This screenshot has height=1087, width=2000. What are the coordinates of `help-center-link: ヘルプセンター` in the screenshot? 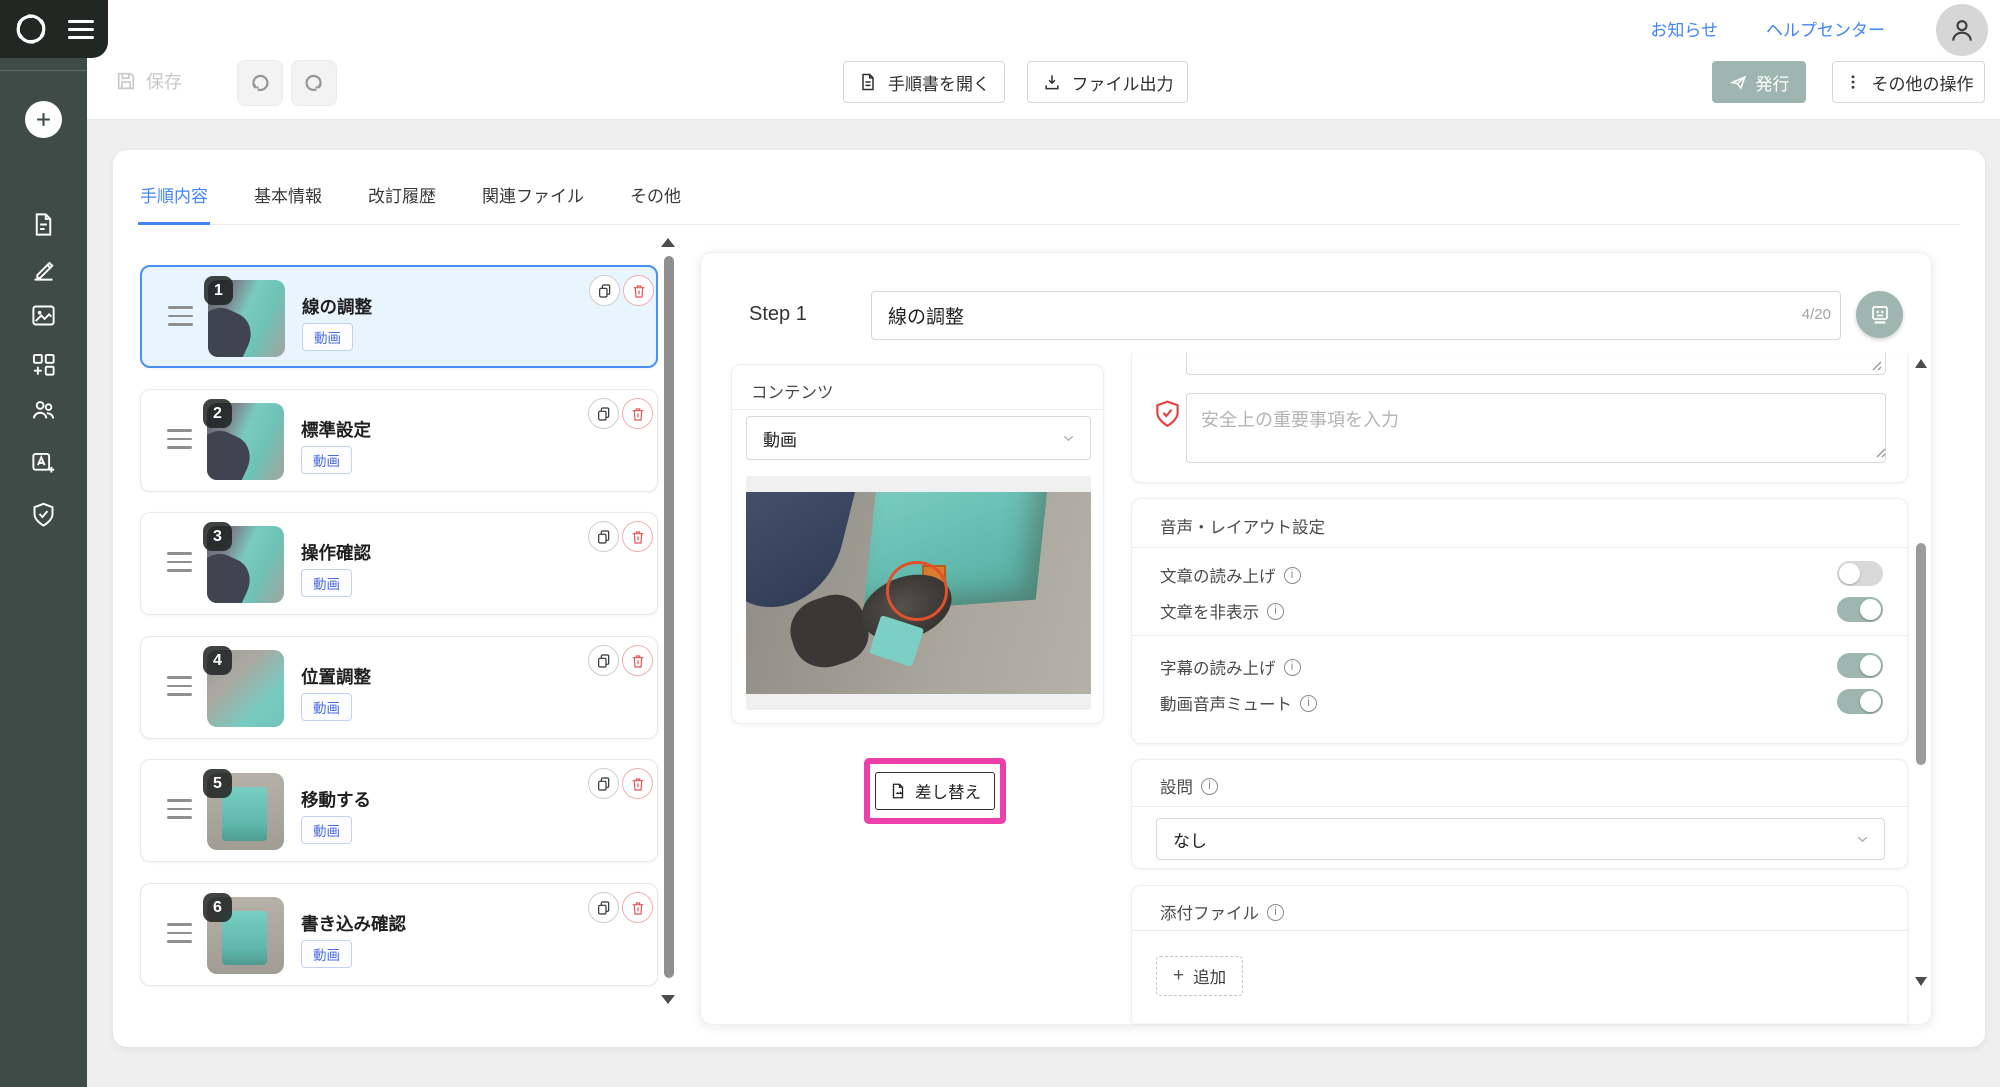 It's located at (1825, 28).